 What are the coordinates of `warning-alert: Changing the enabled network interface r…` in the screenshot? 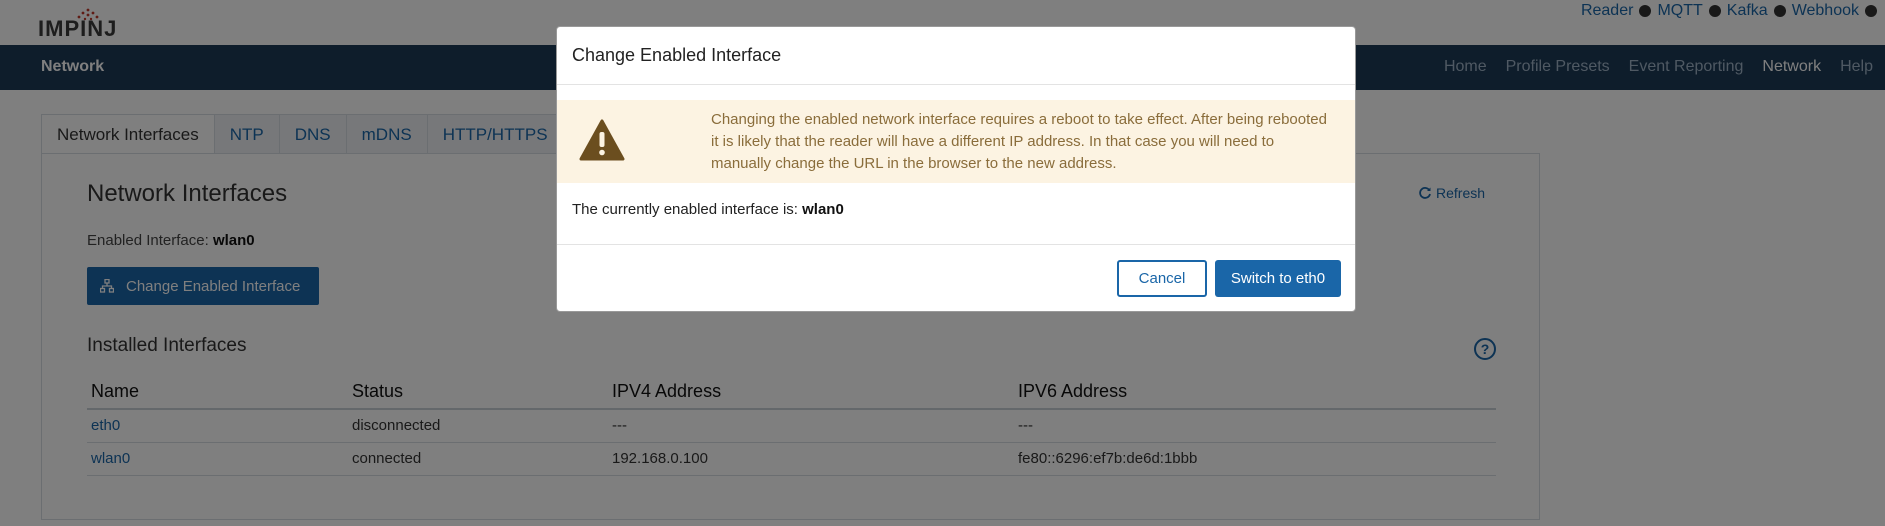 It's located at (956, 141).